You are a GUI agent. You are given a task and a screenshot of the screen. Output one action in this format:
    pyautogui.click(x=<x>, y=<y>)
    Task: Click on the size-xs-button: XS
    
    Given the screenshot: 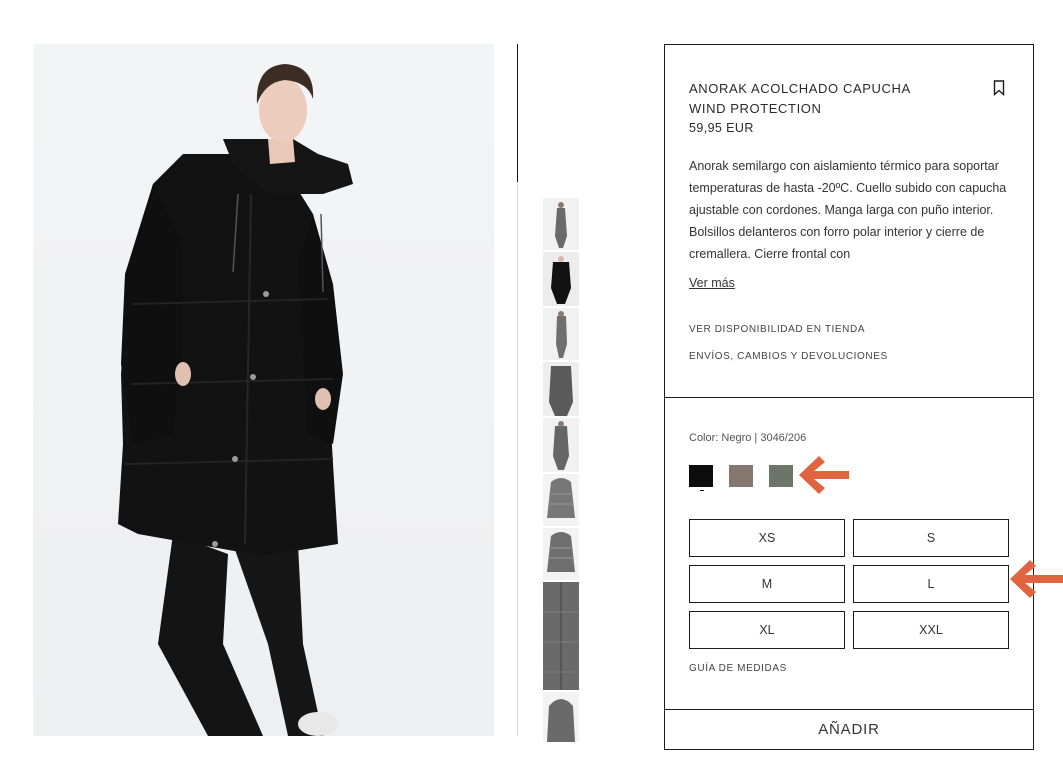 What is the action you would take?
    pyautogui.click(x=767, y=538)
    